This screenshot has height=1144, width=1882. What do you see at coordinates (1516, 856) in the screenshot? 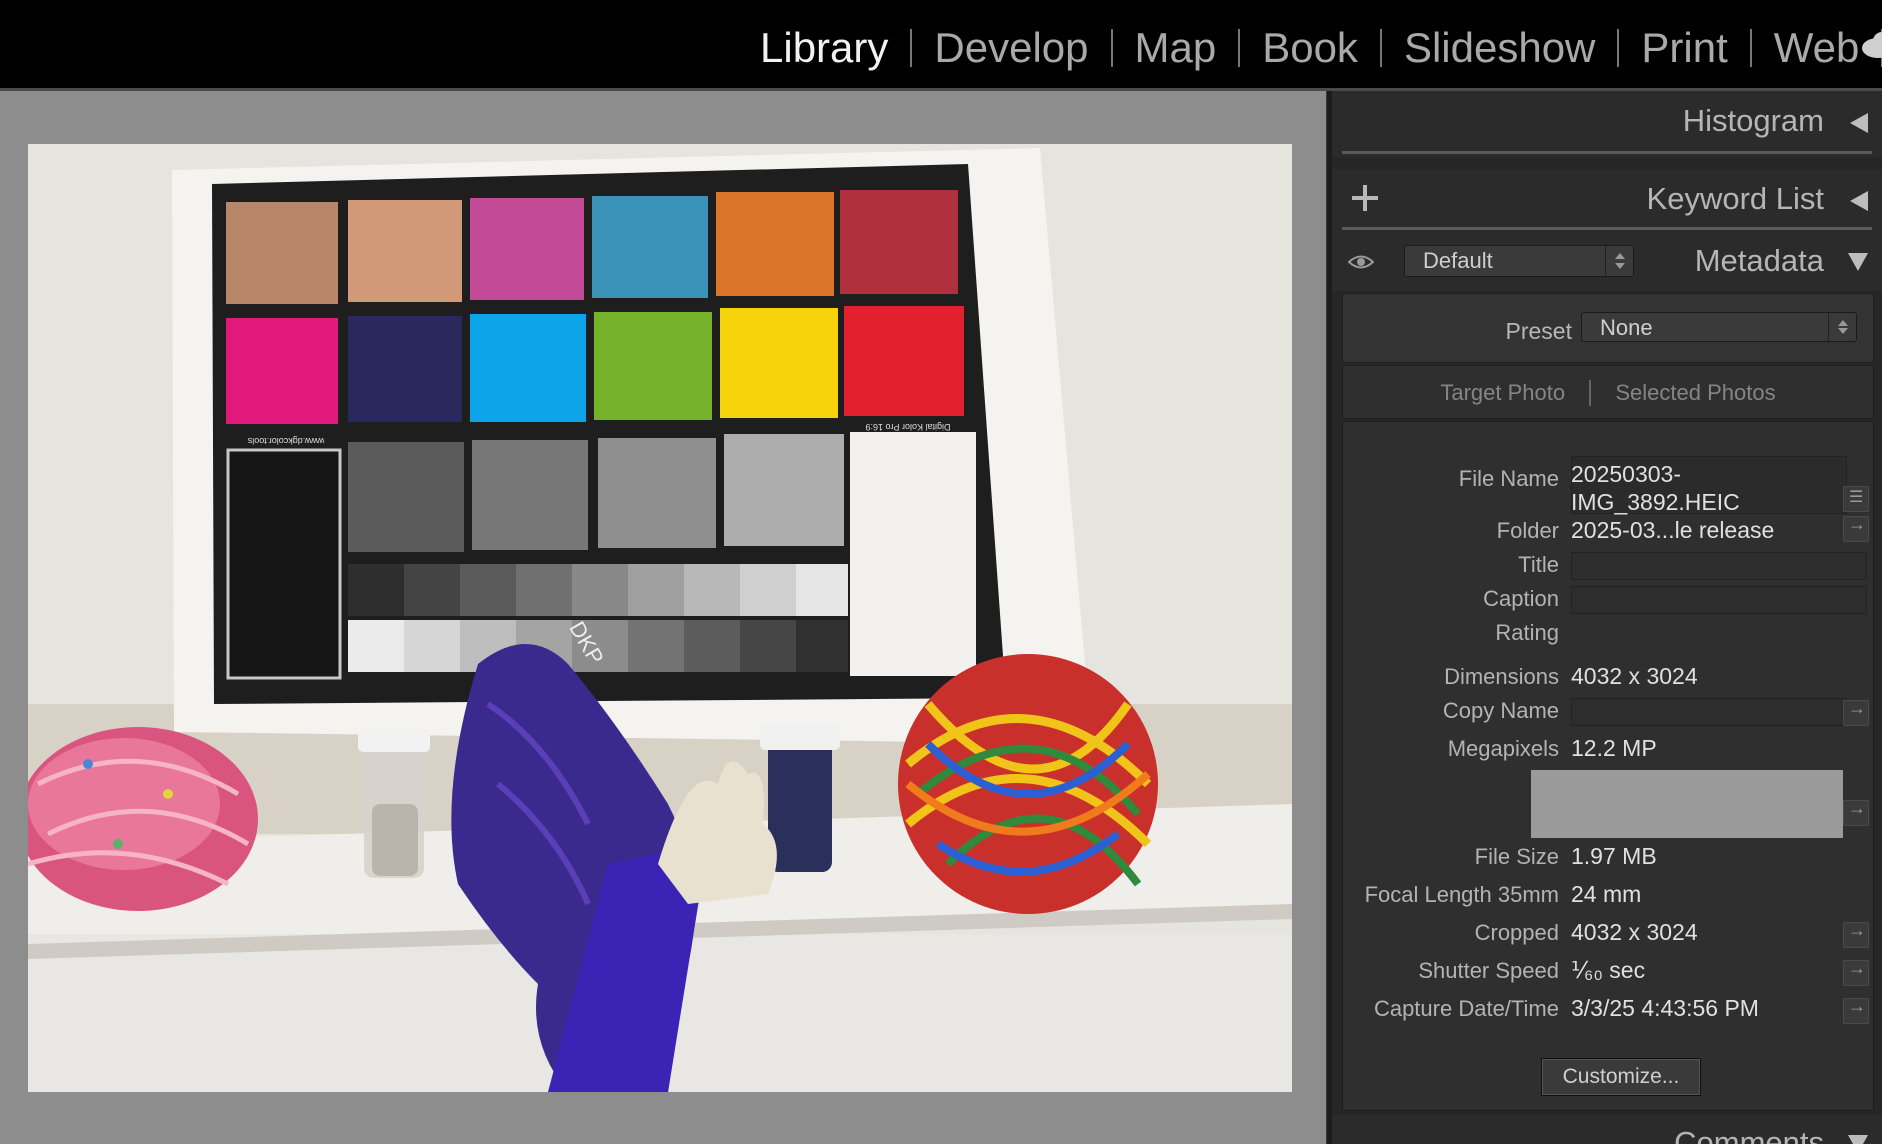
I see `field-label: File Size` at bounding box center [1516, 856].